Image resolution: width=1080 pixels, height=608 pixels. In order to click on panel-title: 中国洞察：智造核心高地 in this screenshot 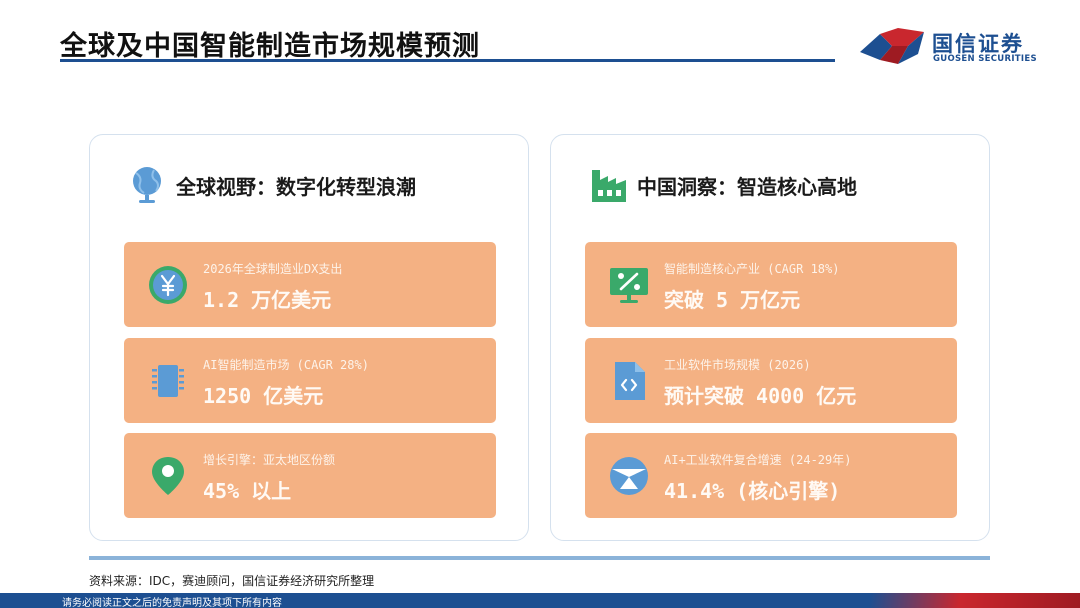, I will do `click(747, 186)`.